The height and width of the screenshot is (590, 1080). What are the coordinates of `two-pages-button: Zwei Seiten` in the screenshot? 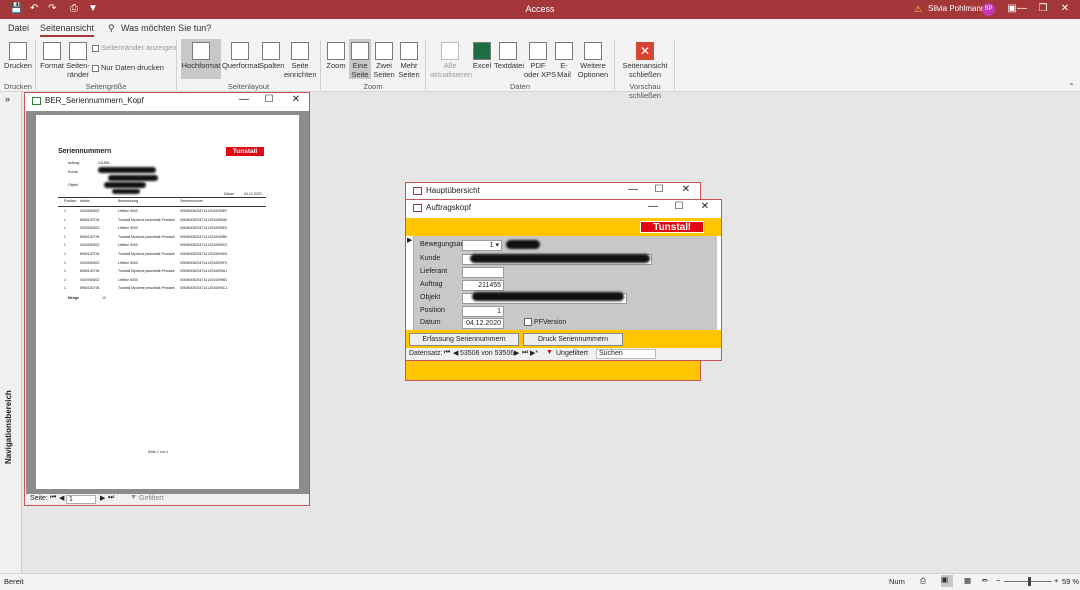 It's located at (384, 60).